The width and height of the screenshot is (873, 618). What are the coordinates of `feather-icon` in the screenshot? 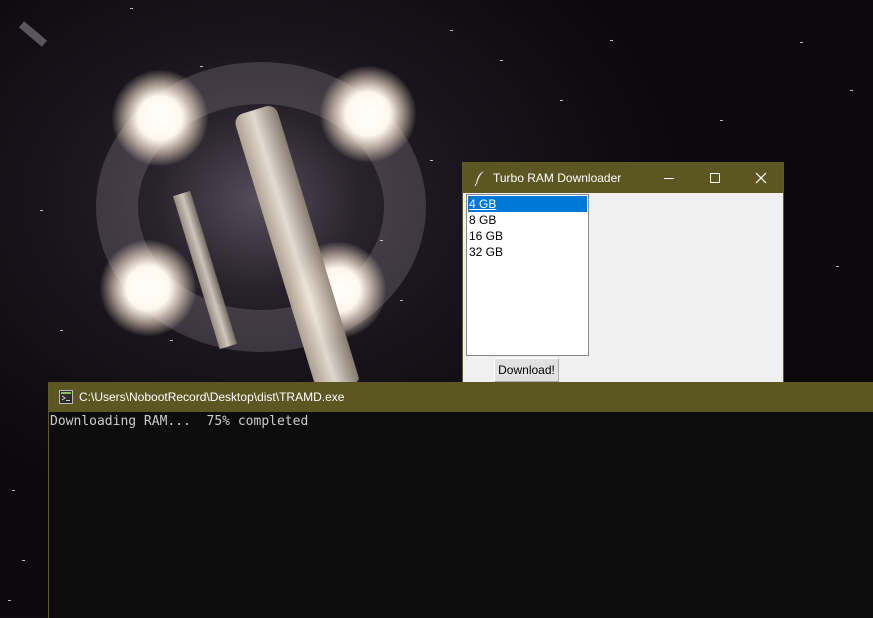 It's located at (479, 178).